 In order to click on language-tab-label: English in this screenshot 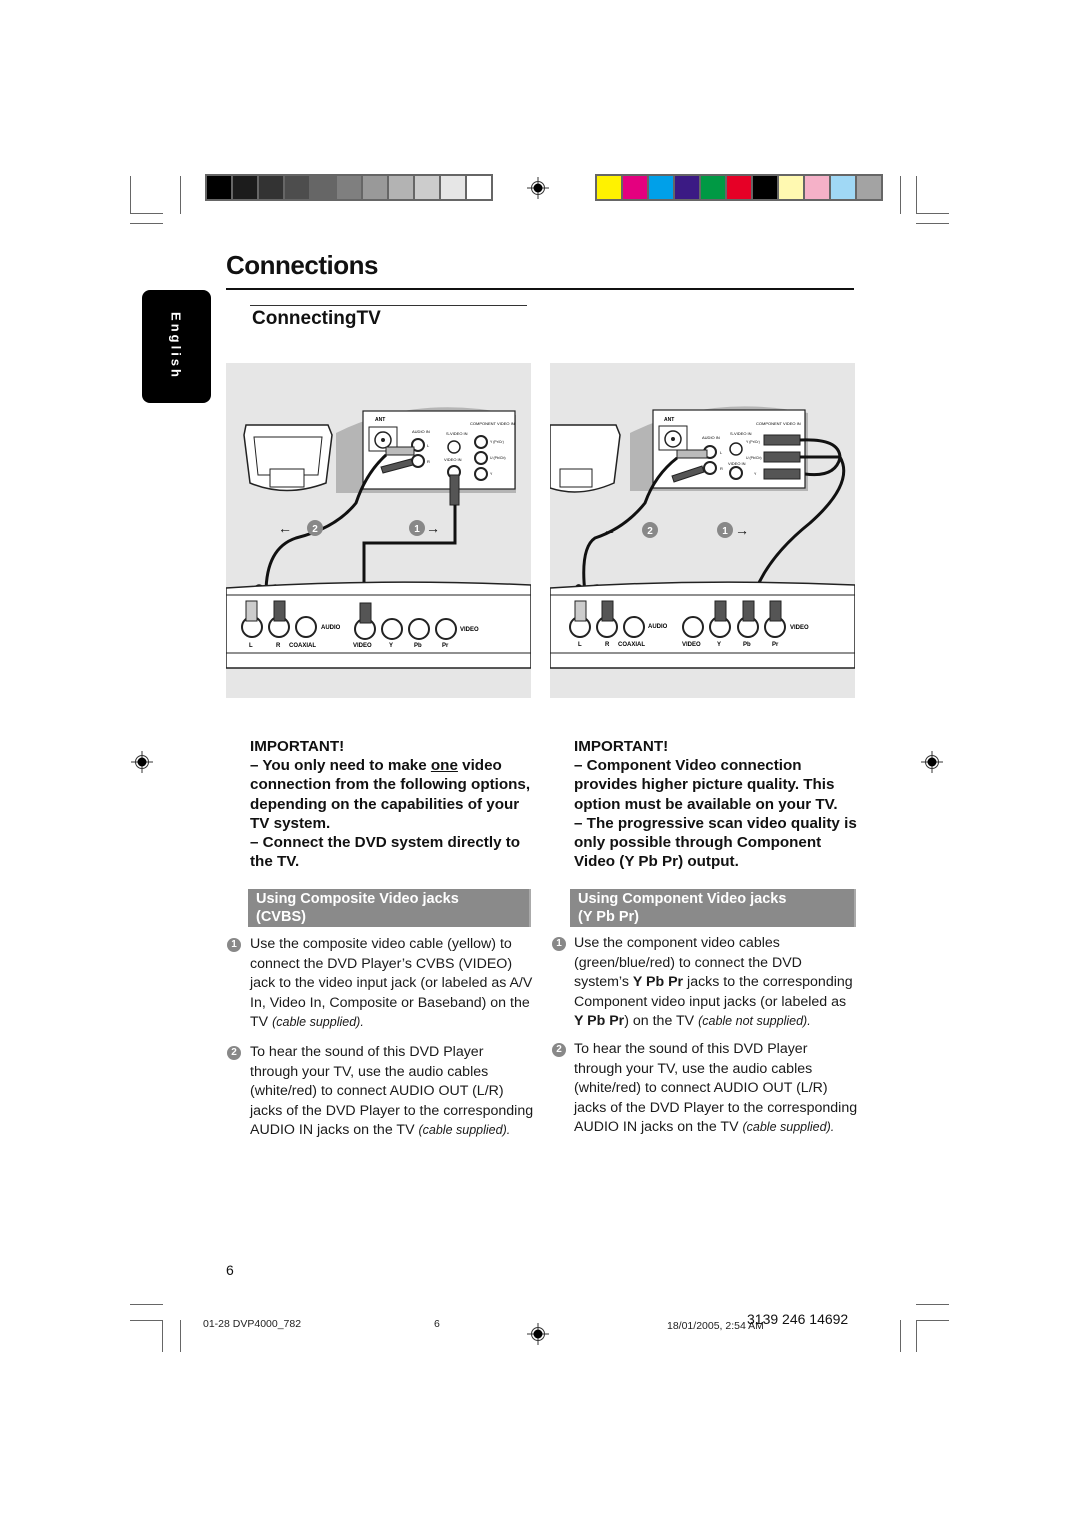, I will do `click(176, 346)`.